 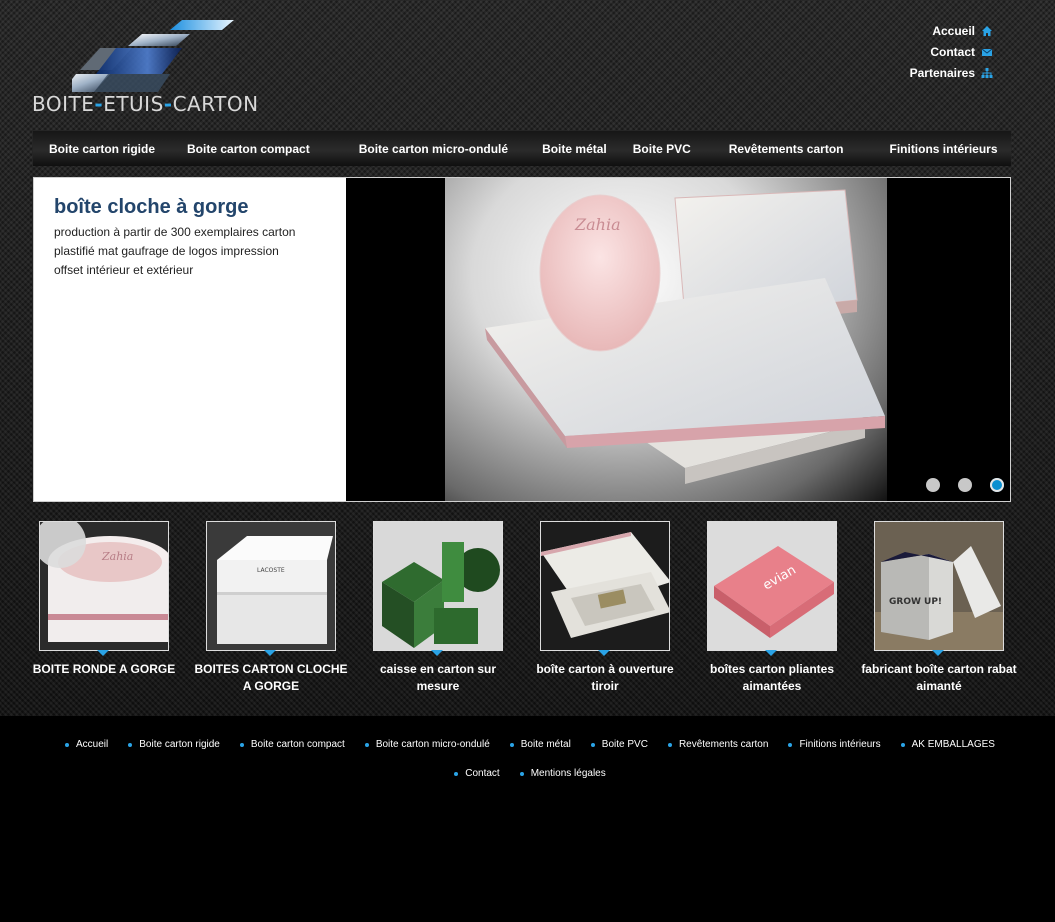 I want to click on slide-title: boîte cloche à gorge, so click(x=151, y=207).